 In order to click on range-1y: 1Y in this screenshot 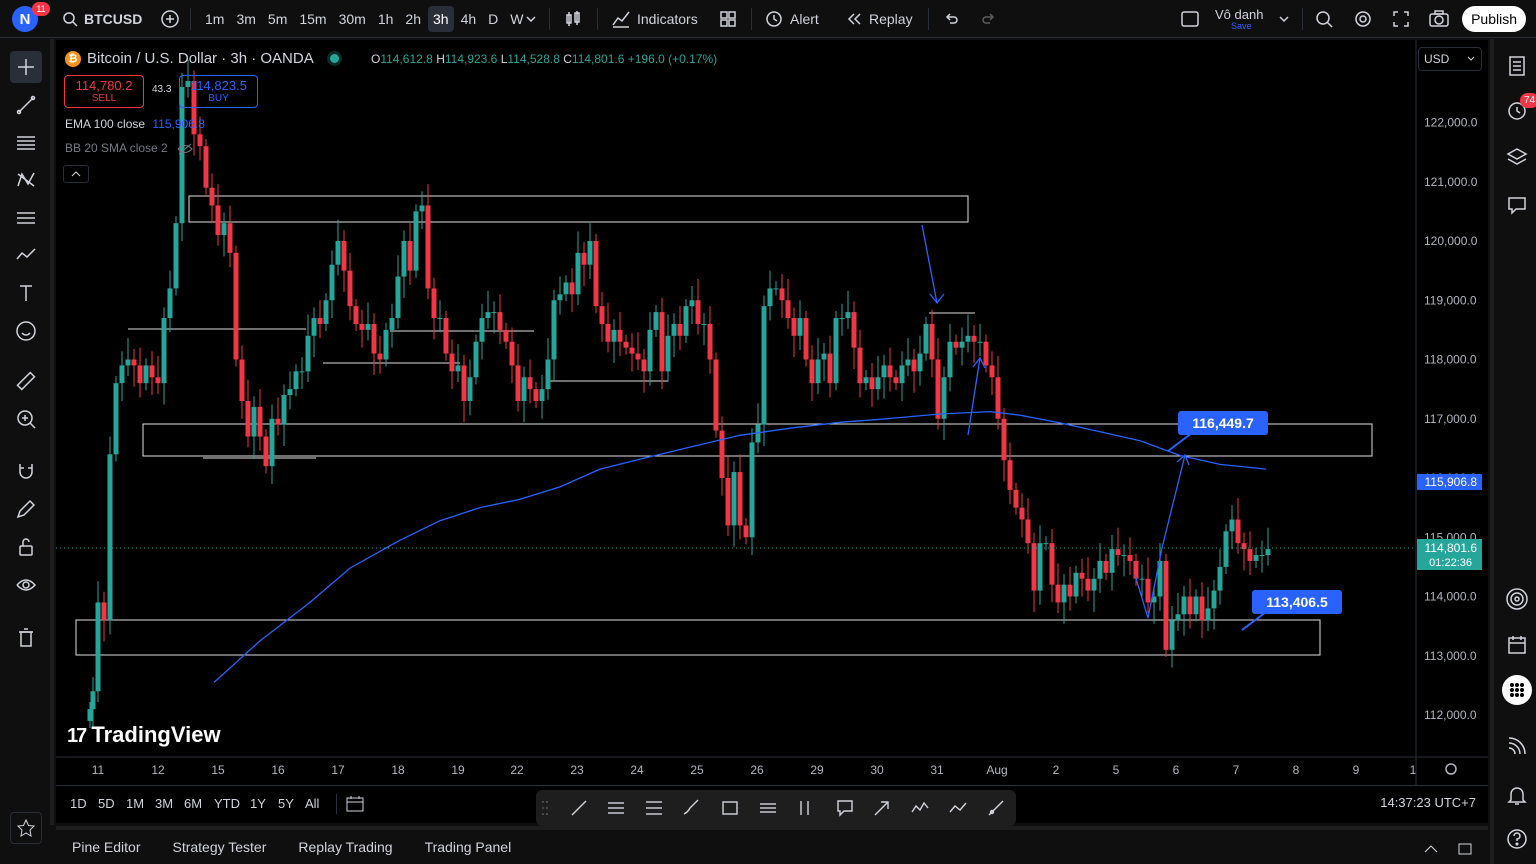, I will do `click(258, 803)`.